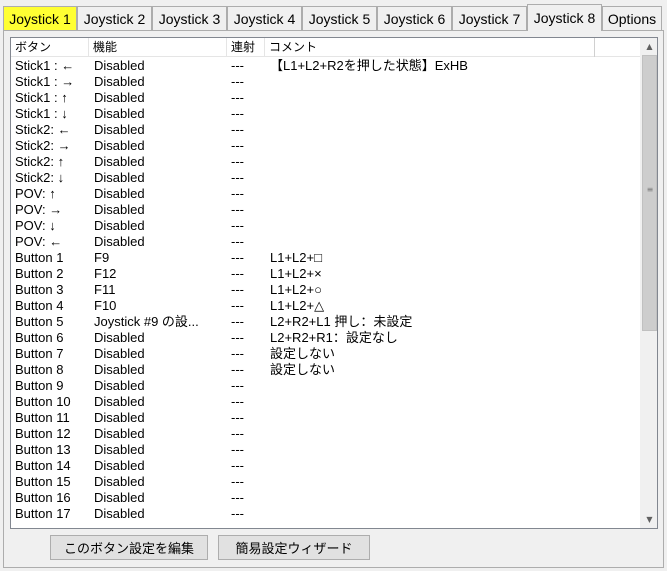 The height and width of the screenshot is (571, 667). I want to click on table-row: POV: ↓ Disabled ---, so click(326, 226).